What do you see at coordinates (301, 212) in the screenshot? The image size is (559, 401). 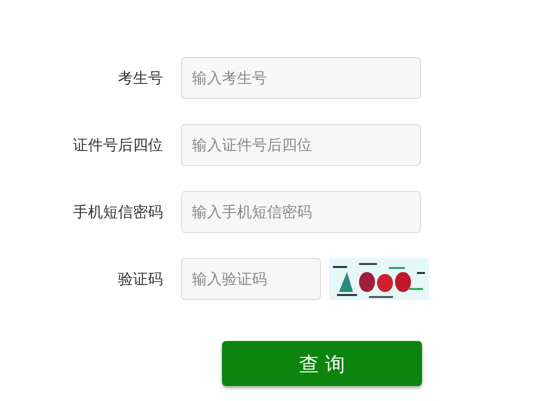 I see `input-field: 输入手机短信密码` at bounding box center [301, 212].